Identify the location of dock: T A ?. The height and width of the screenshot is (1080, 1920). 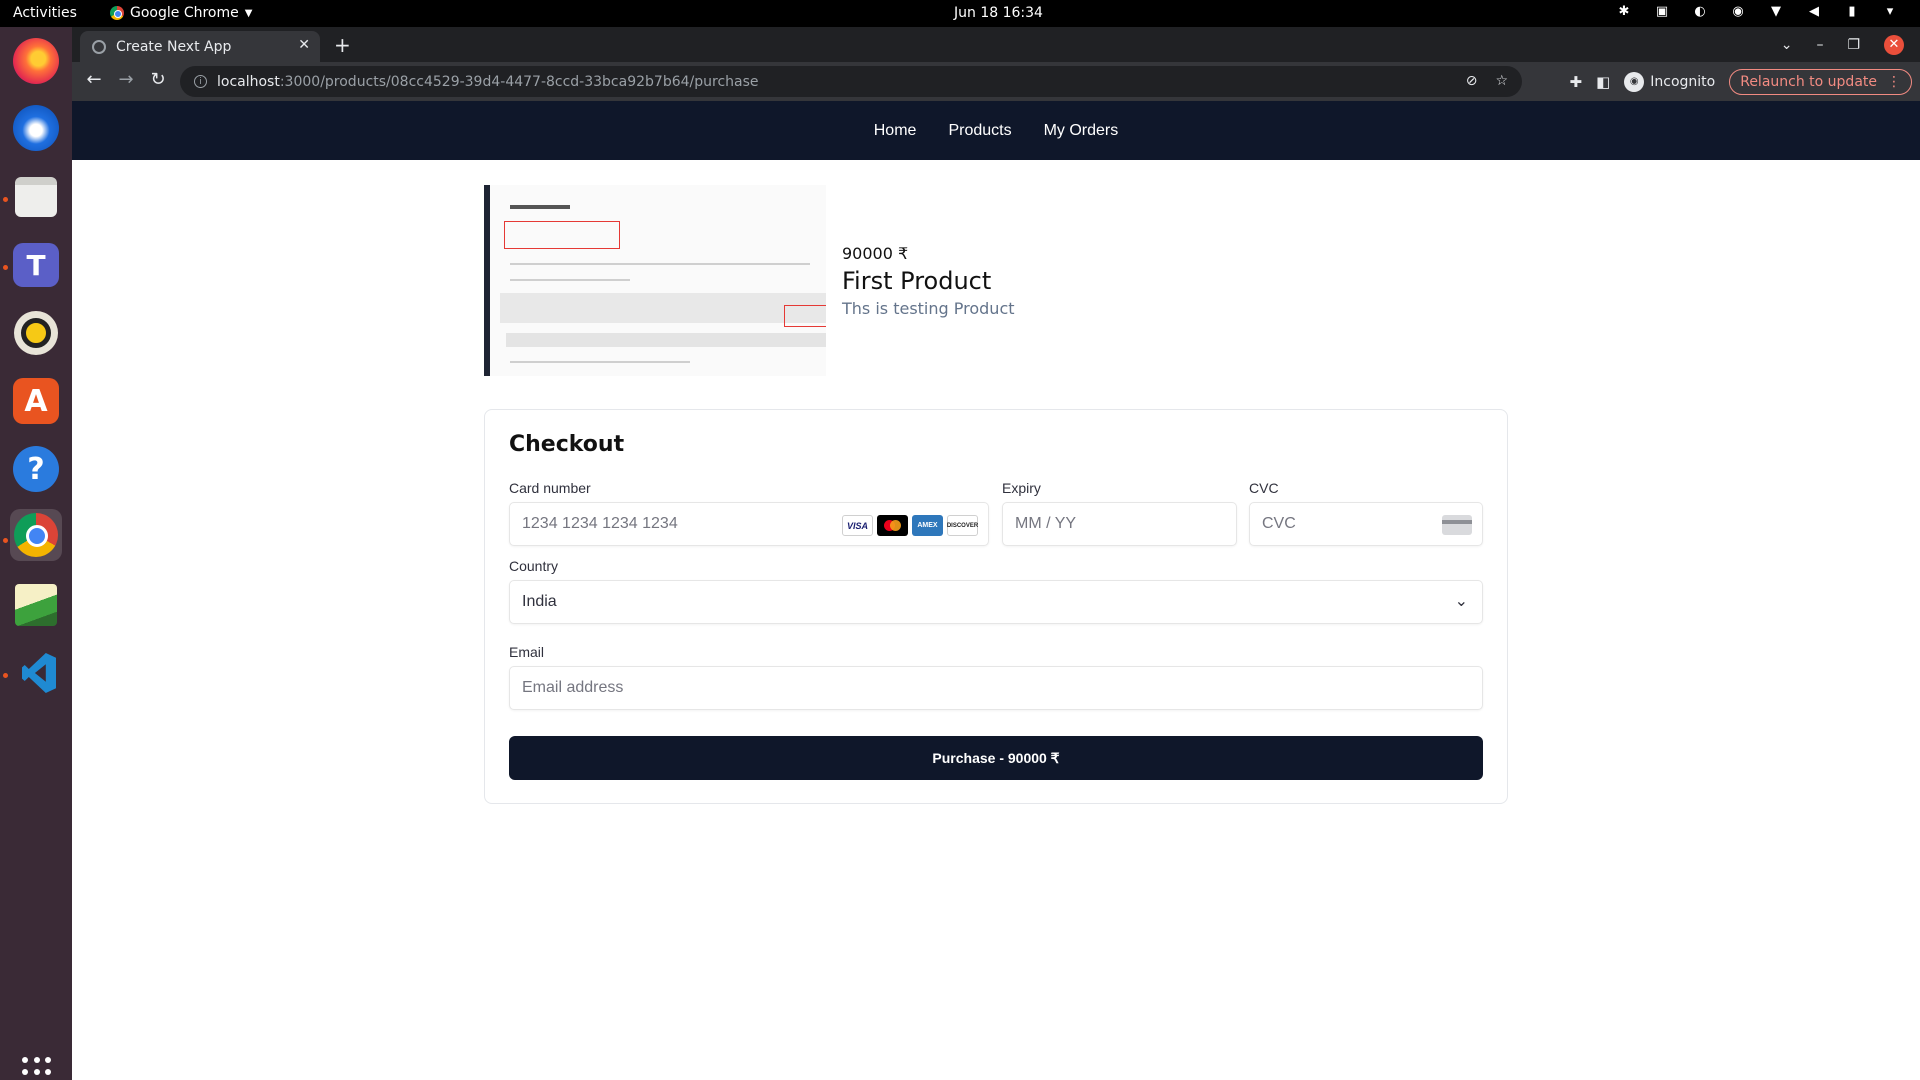
(36, 553).